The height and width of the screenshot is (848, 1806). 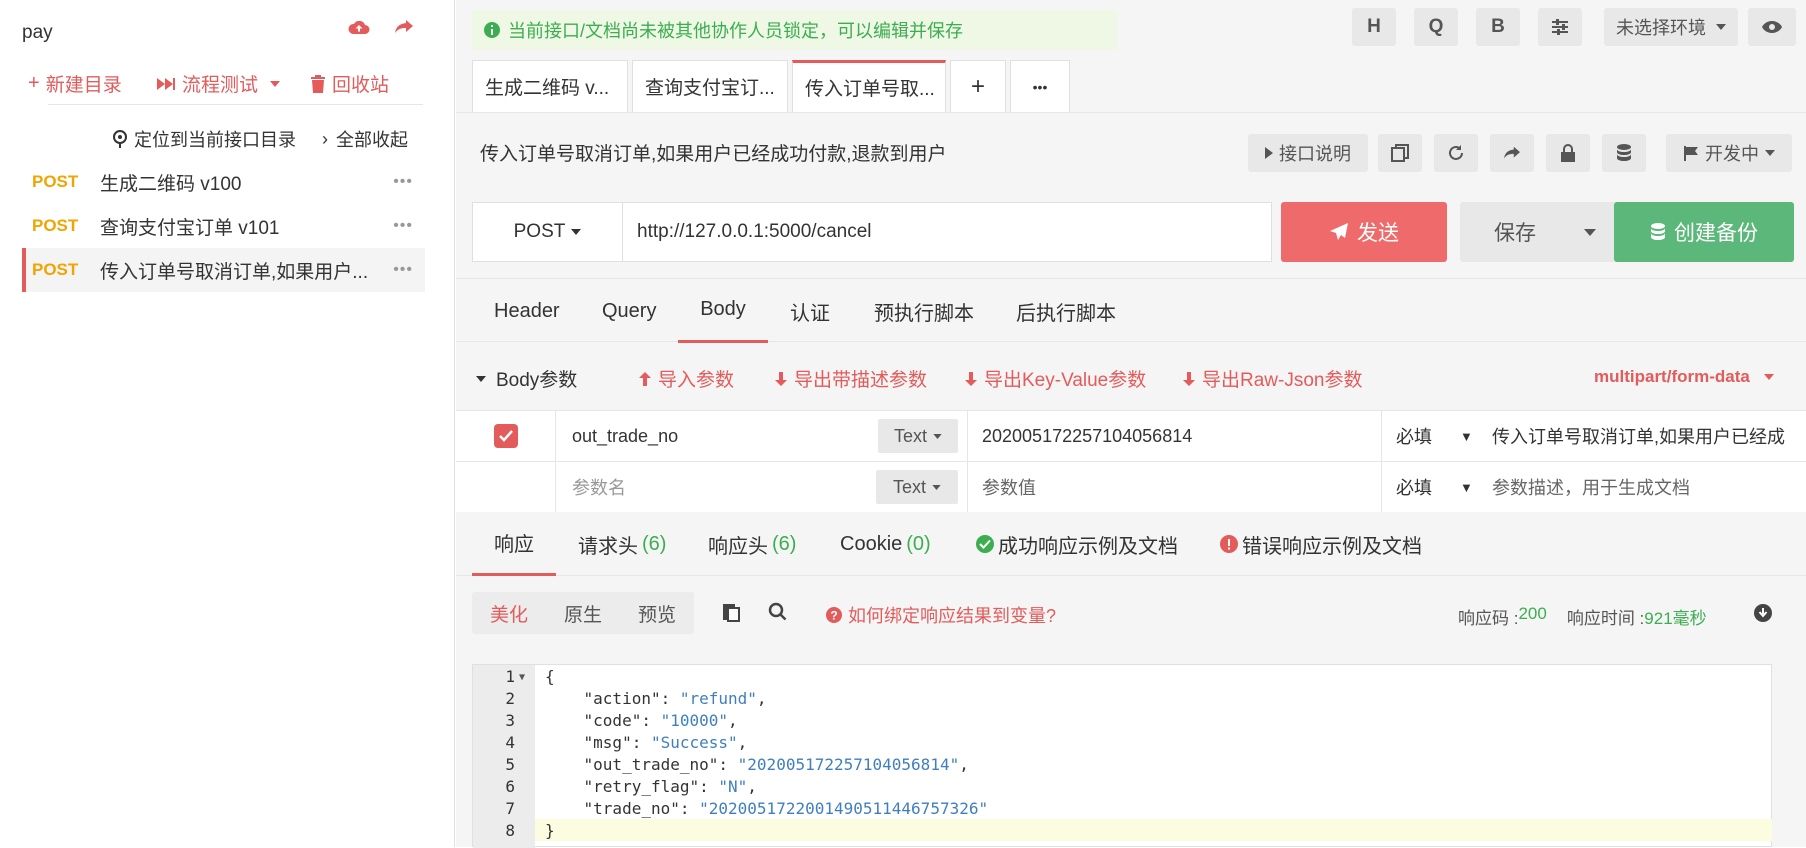 I want to click on export-json-label: 导出Raw-Json参数, so click(x=1282, y=380).